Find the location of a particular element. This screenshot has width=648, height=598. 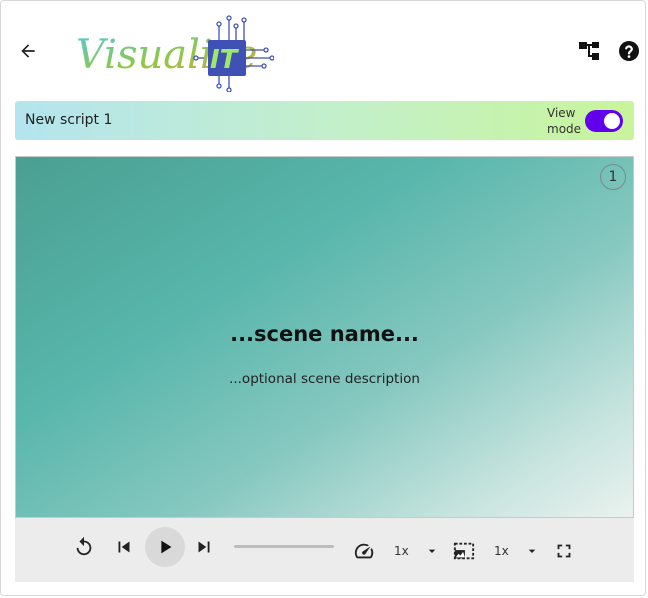

toggle-knob is located at coordinates (612, 121).